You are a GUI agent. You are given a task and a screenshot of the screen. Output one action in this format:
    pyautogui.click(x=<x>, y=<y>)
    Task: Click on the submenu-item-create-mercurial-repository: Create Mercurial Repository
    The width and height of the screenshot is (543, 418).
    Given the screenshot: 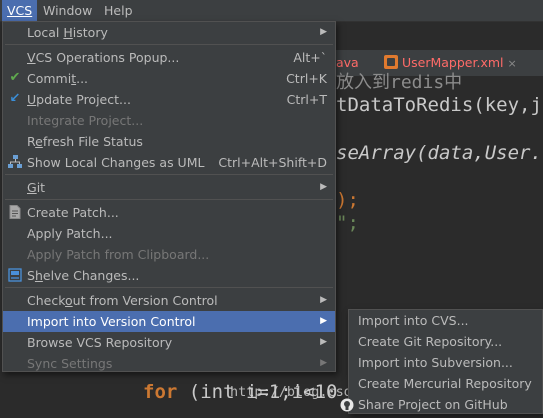 What is the action you would take?
    pyautogui.click(x=445, y=383)
    